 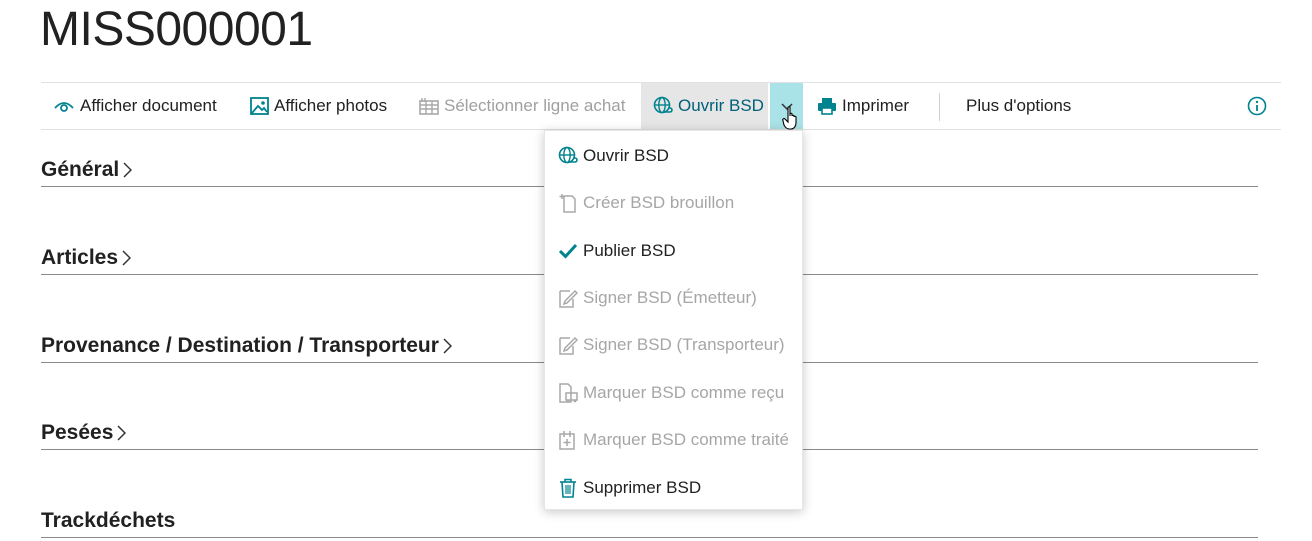 What do you see at coordinates (64, 106) in the screenshot?
I see `eye-icon` at bounding box center [64, 106].